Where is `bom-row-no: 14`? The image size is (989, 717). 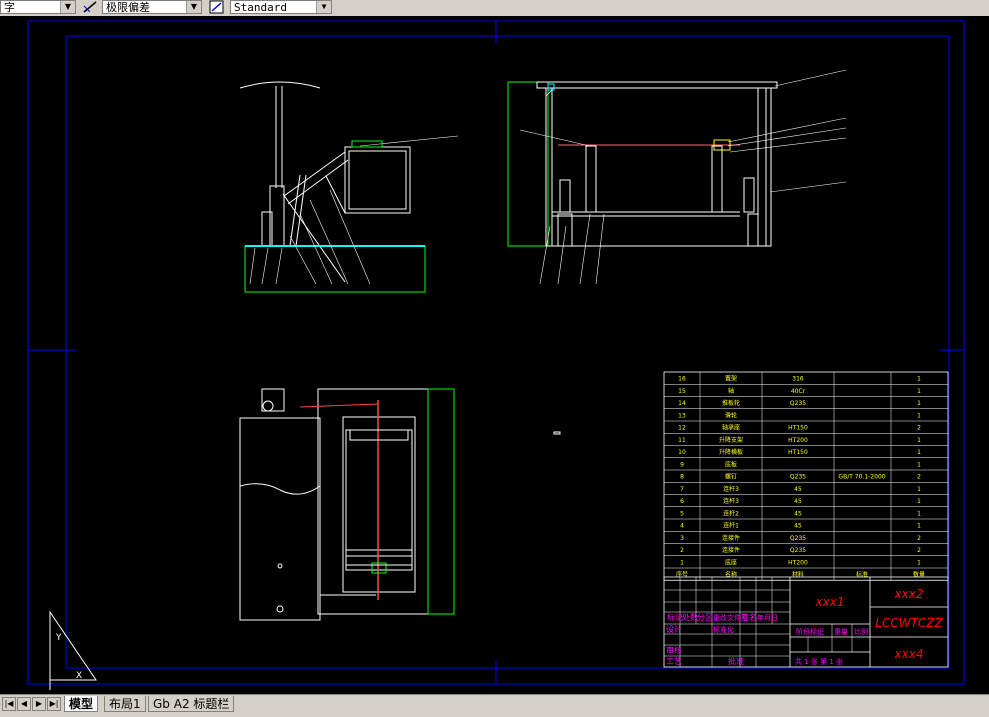 bom-row-no: 14 is located at coordinates (682, 403).